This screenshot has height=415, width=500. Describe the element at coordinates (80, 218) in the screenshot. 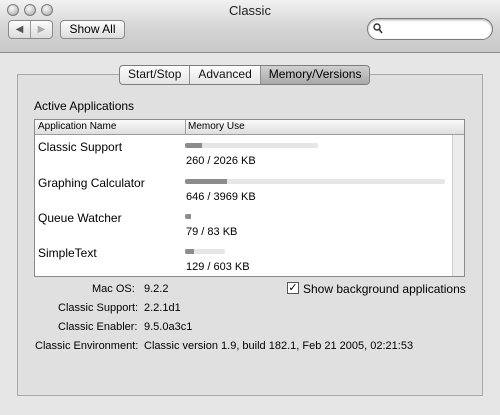

I see `application-name: Queue Watcher` at that location.